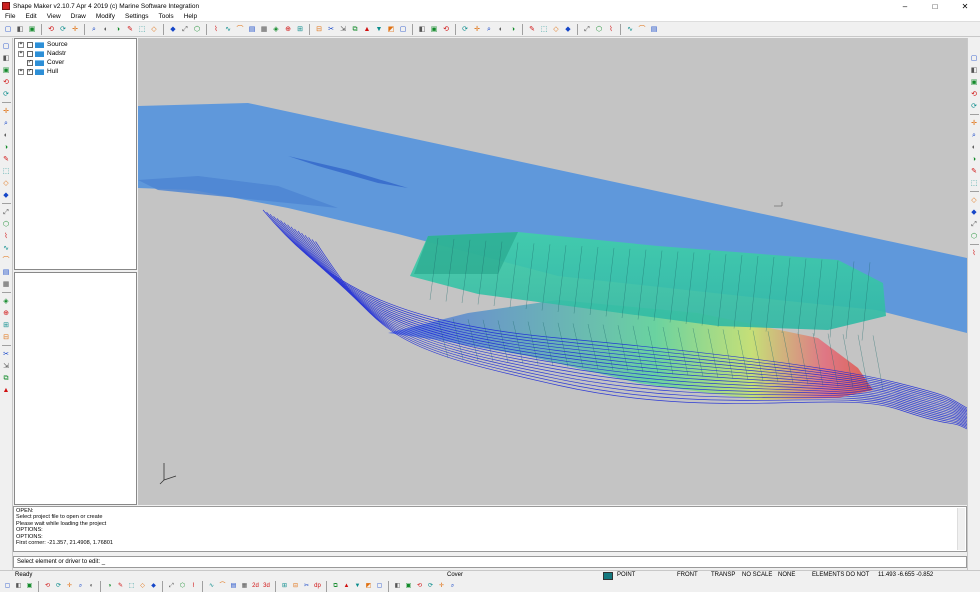 The width and height of the screenshot is (980, 592). I want to click on status-do-not: DO NOT, so click(857, 575).